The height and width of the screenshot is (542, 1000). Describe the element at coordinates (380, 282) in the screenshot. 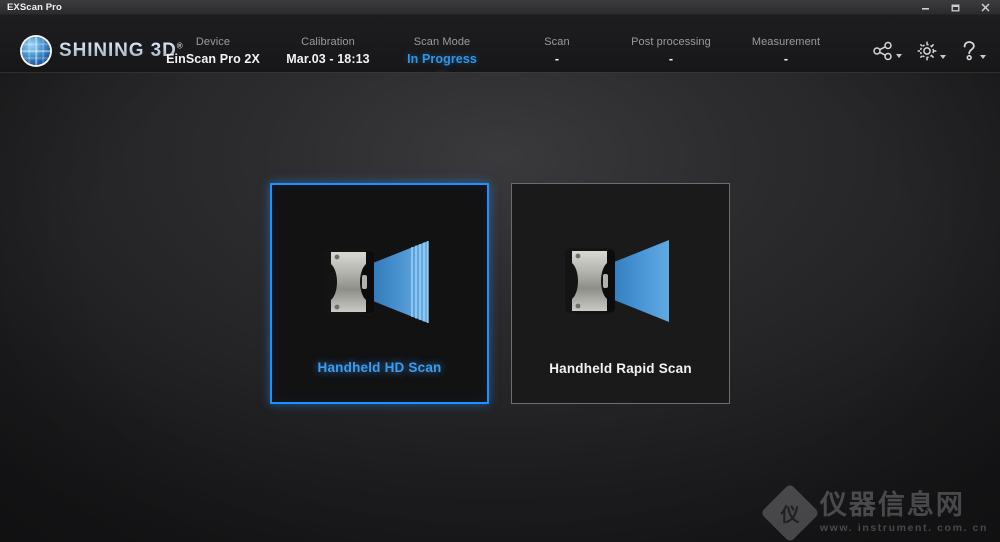

I see `handheld-scanner-hd-icon` at that location.